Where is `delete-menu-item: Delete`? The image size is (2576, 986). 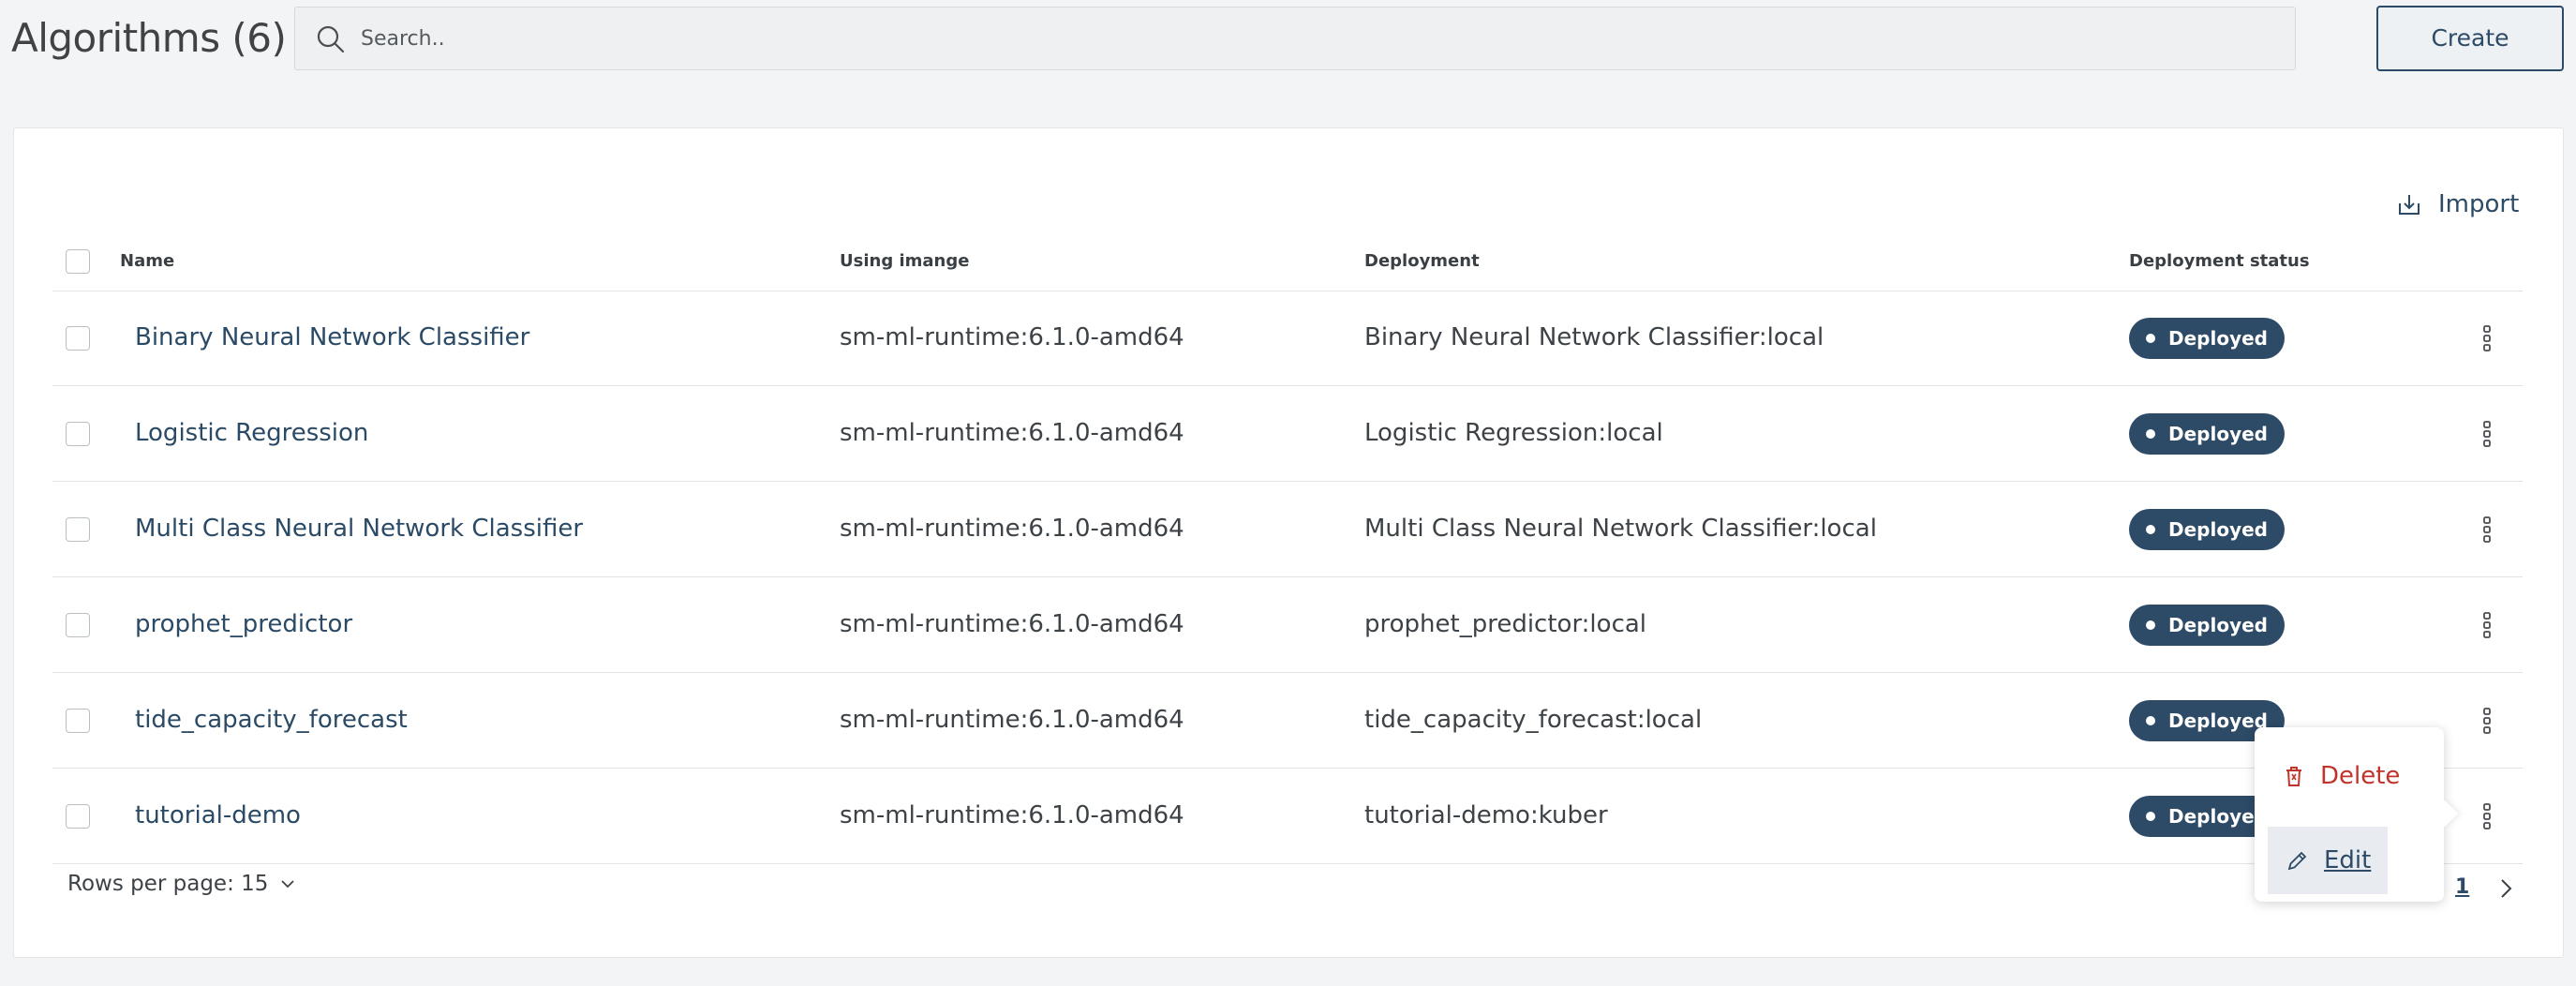
delete-menu-item: Delete is located at coordinates (2340, 776).